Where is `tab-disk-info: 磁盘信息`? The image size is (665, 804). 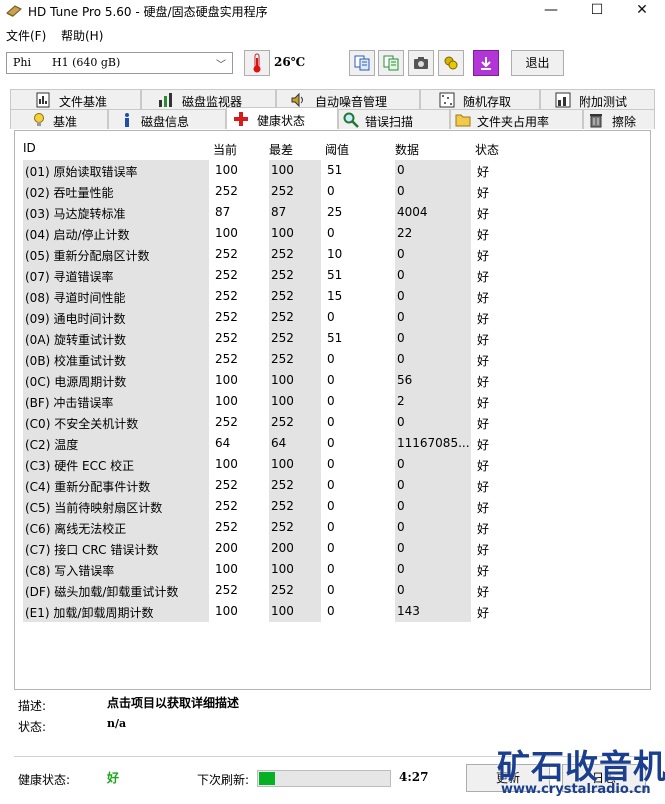 tab-disk-info: 磁盘信息 is located at coordinates (167, 119).